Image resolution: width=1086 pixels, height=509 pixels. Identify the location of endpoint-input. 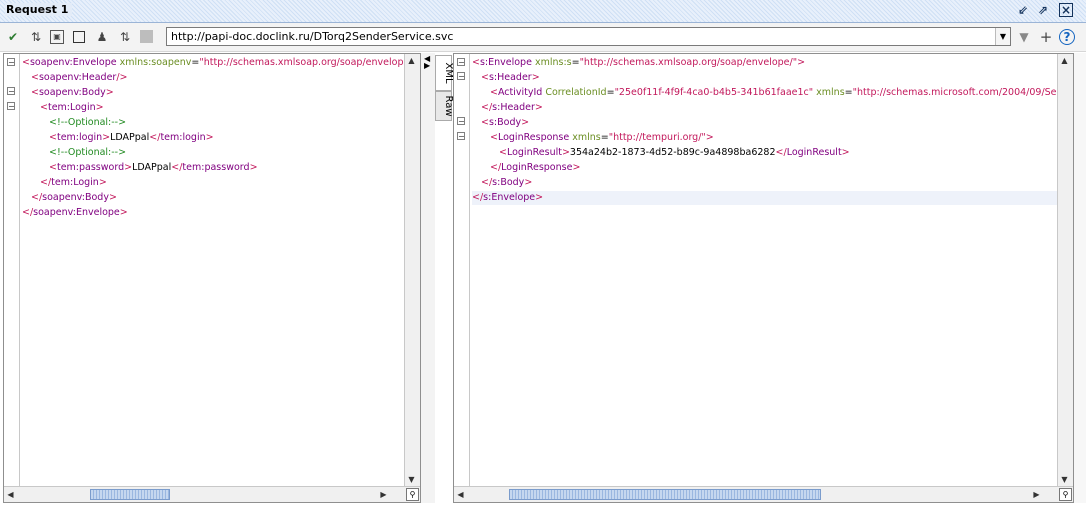
(581, 36).